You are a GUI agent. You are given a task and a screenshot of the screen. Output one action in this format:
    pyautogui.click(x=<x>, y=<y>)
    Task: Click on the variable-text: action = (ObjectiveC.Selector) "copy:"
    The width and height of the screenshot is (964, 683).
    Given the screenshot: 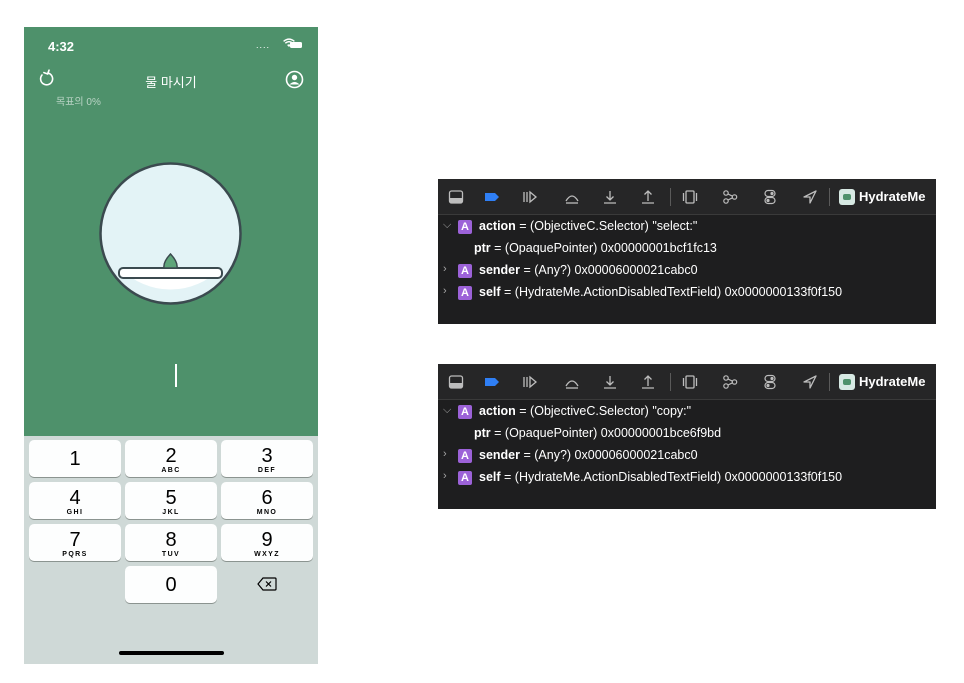 What is the action you would take?
    pyautogui.click(x=585, y=411)
    